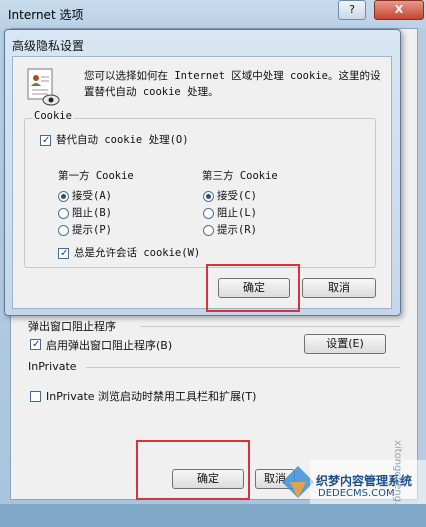 The width and height of the screenshot is (426, 527). What do you see at coordinates (45, 140) in the screenshot?
I see `override-automatic-checkbox` at bounding box center [45, 140].